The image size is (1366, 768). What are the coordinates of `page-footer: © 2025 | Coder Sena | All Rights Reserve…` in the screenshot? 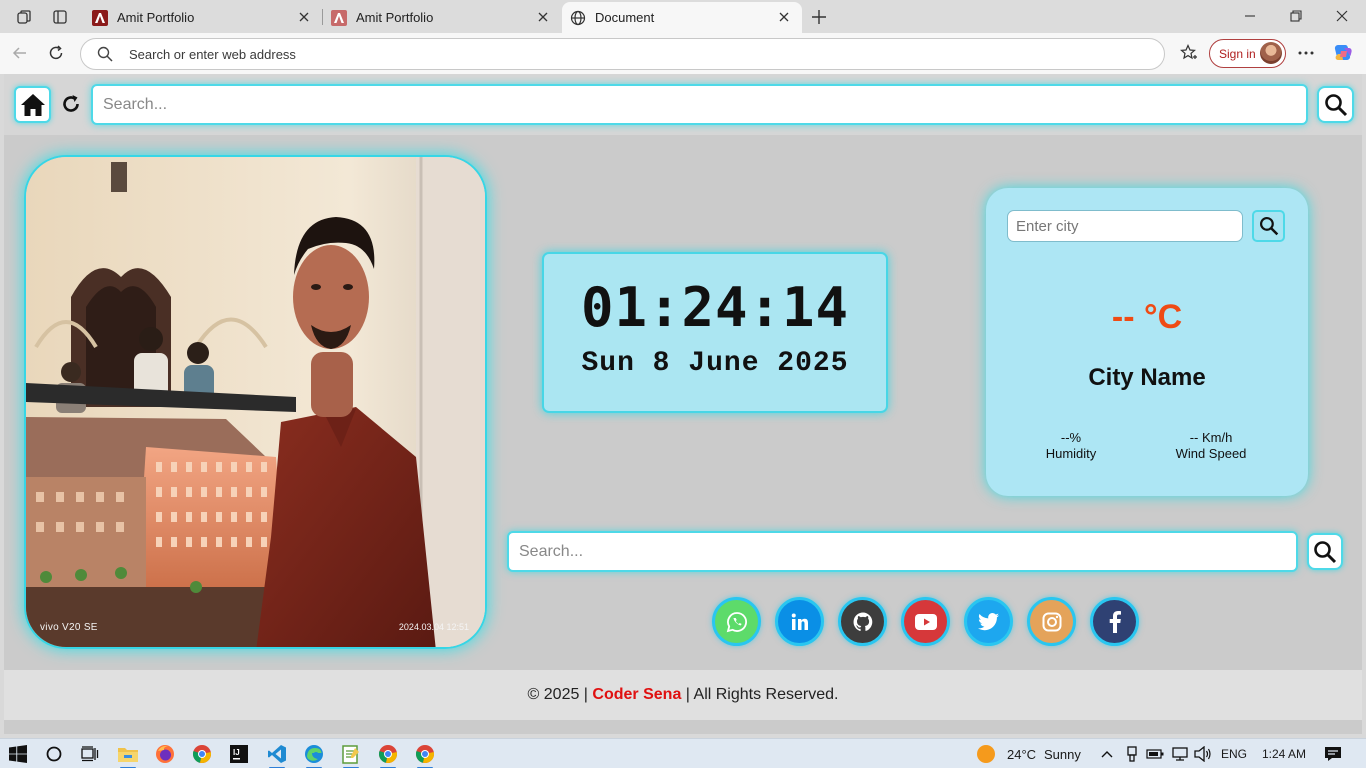 It's located at (683, 695).